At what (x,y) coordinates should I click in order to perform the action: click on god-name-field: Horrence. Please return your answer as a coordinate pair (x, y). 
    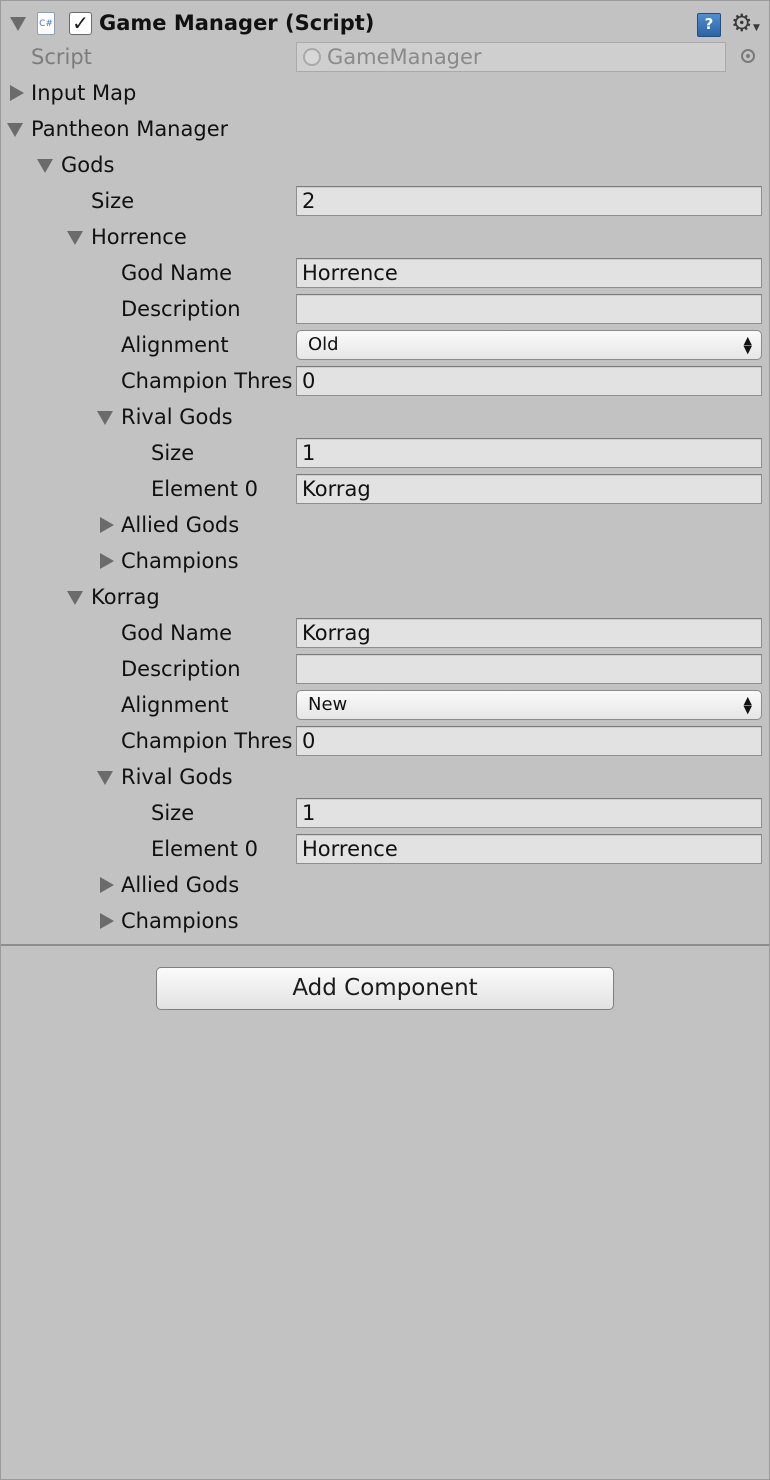
    Looking at the image, I should click on (529, 273).